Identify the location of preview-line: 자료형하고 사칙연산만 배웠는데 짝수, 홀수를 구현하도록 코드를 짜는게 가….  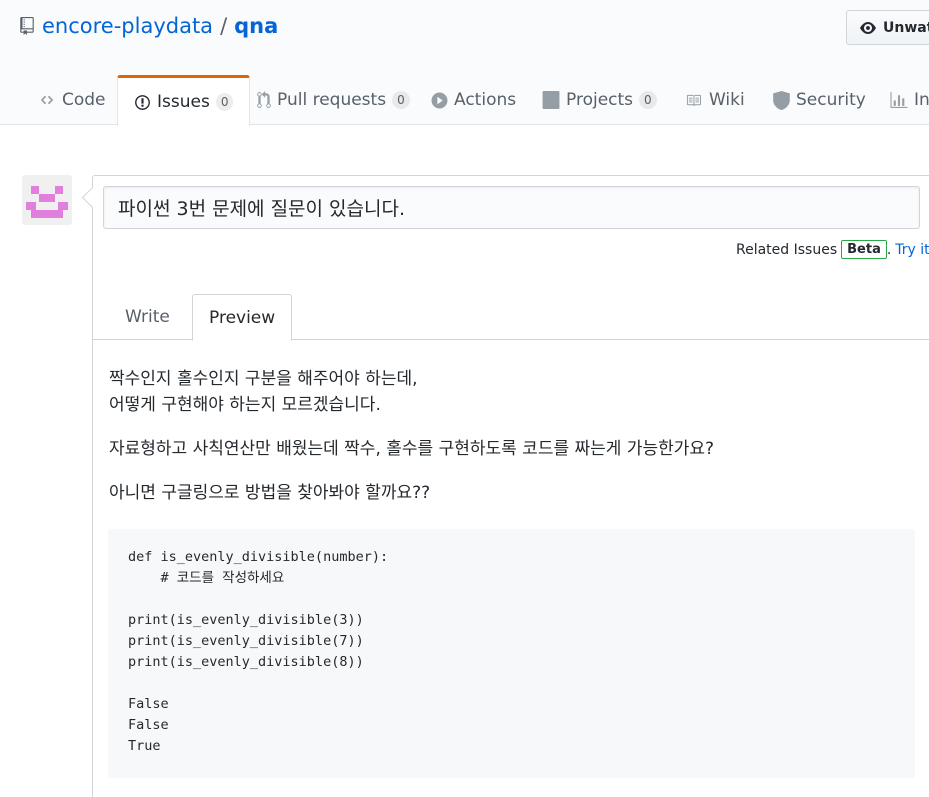
(412, 449).